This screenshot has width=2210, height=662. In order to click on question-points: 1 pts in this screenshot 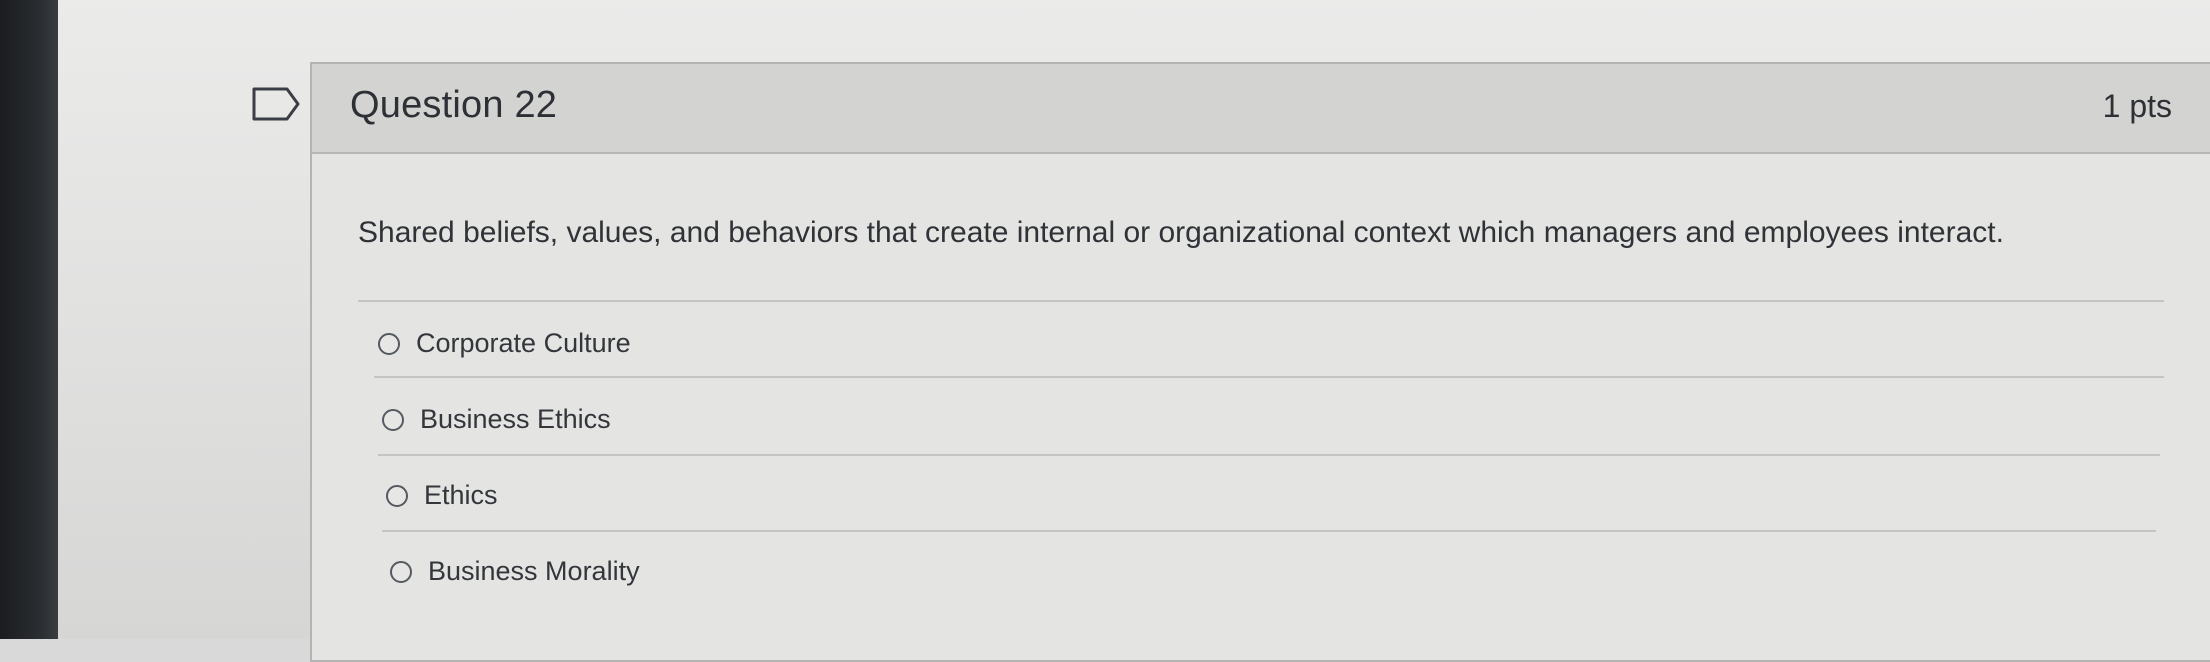, I will do `click(2137, 106)`.